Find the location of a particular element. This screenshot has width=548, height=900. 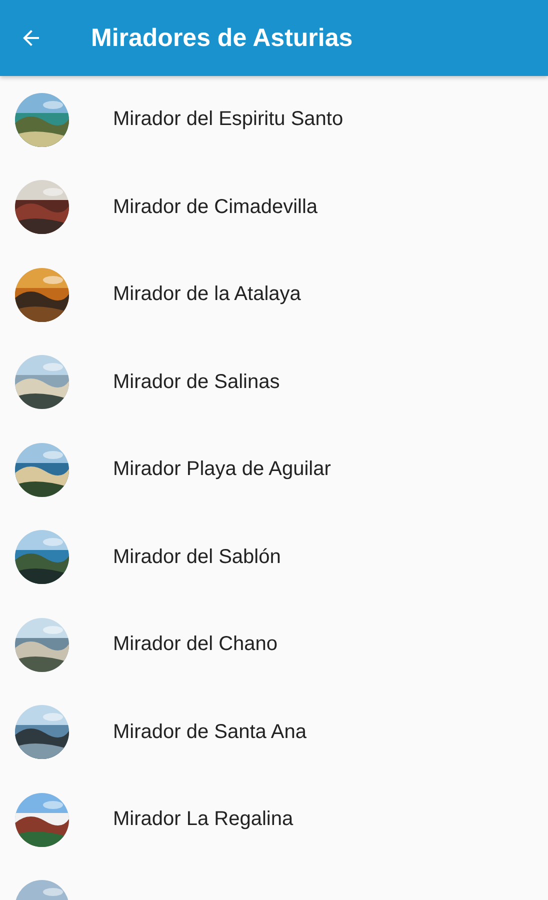

list-item-label: Mirador de Salinas is located at coordinates (196, 382).